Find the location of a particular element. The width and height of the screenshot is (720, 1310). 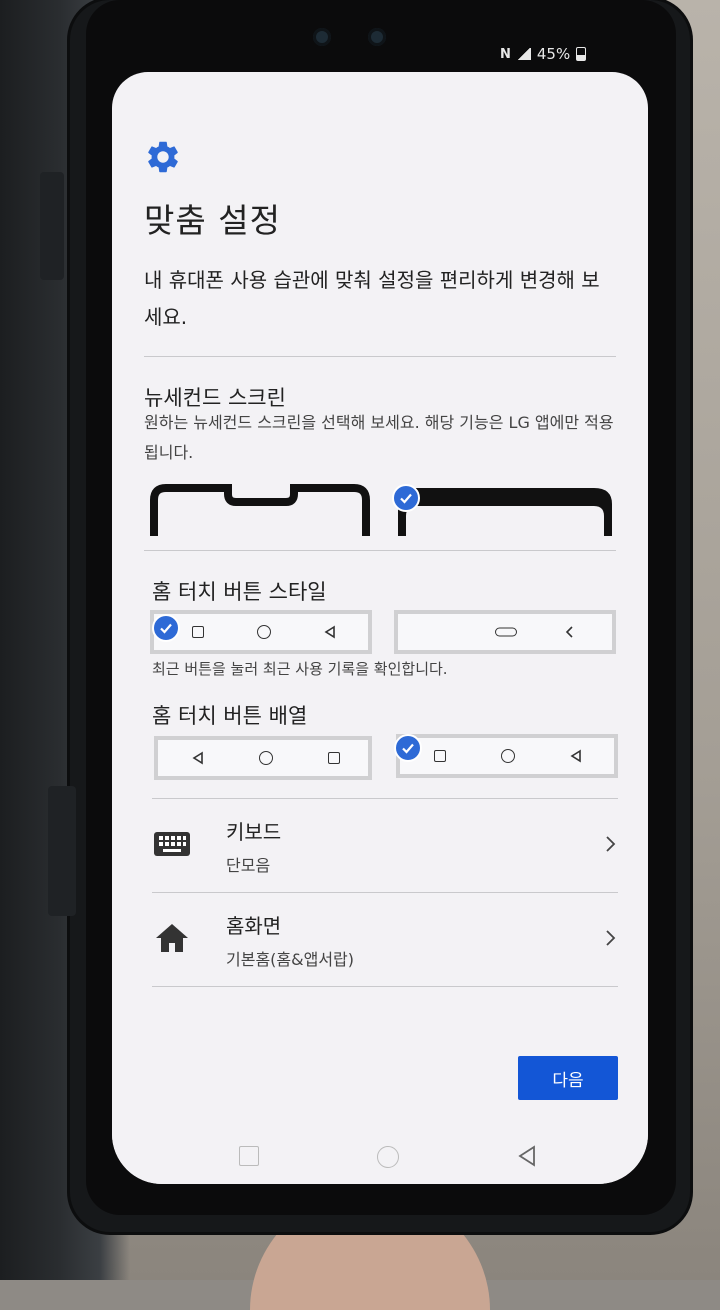

system-navigation-bar is located at coordinates (380, 1156).